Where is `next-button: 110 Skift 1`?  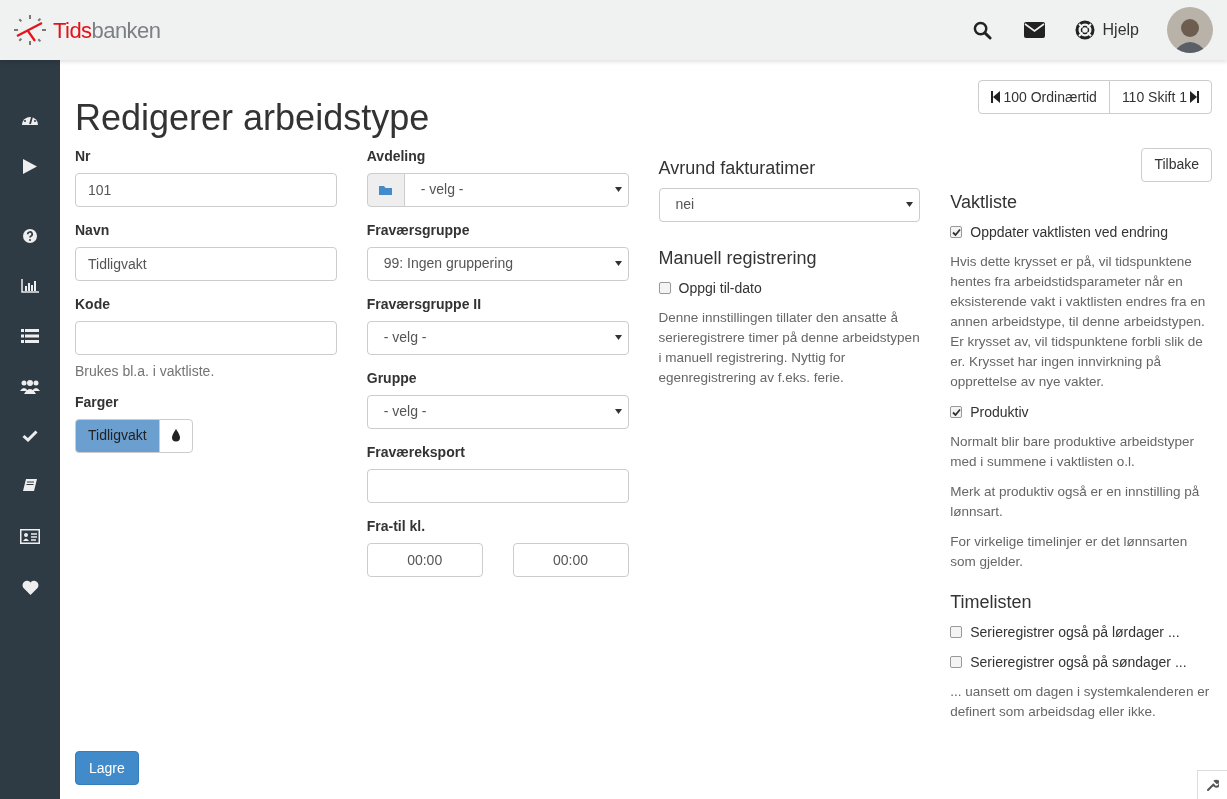 next-button: 110 Skift 1 is located at coordinates (1160, 97).